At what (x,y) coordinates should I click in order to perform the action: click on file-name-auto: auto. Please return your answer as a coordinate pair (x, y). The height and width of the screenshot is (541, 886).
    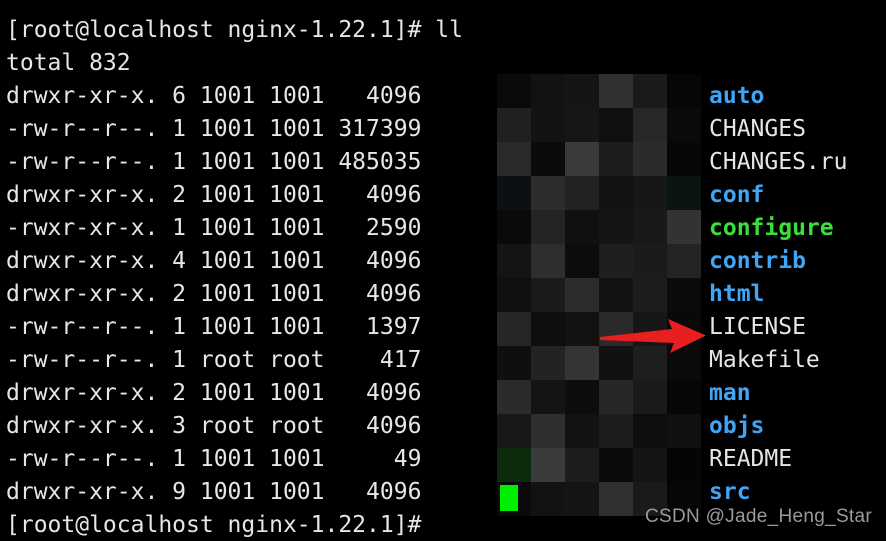
    Looking at the image, I should click on (736, 96).